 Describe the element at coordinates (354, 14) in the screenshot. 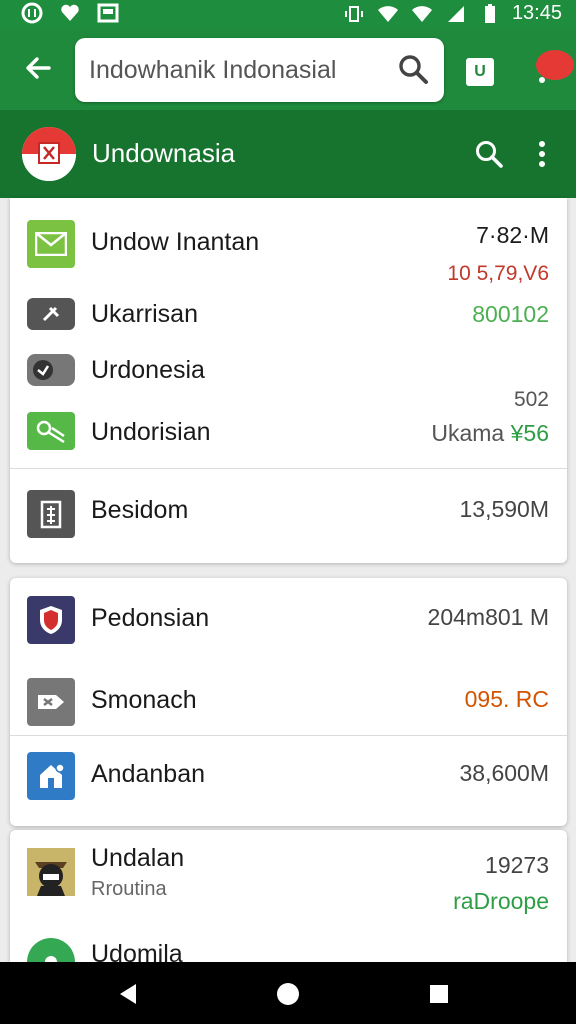

I see `vibrate-icon` at that location.